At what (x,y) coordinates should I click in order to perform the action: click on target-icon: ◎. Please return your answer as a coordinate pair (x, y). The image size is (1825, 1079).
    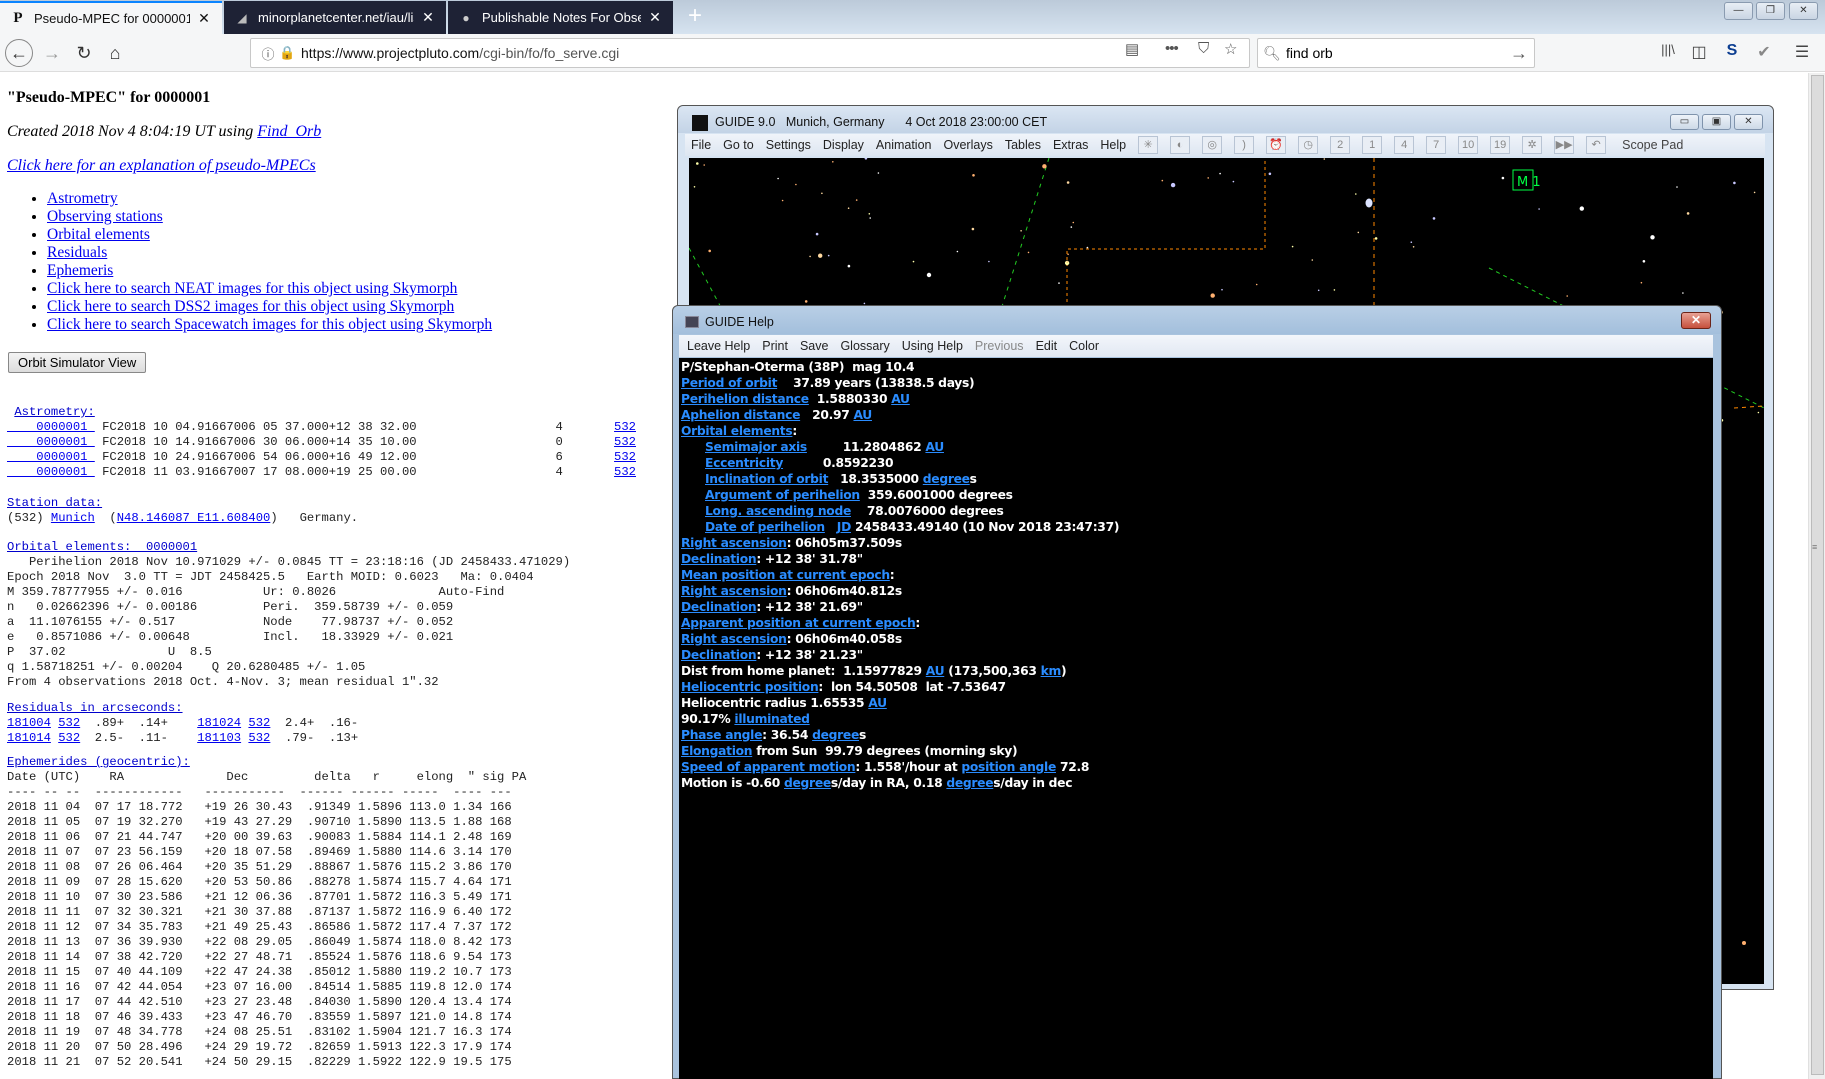
    Looking at the image, I should click on (1212, 145).